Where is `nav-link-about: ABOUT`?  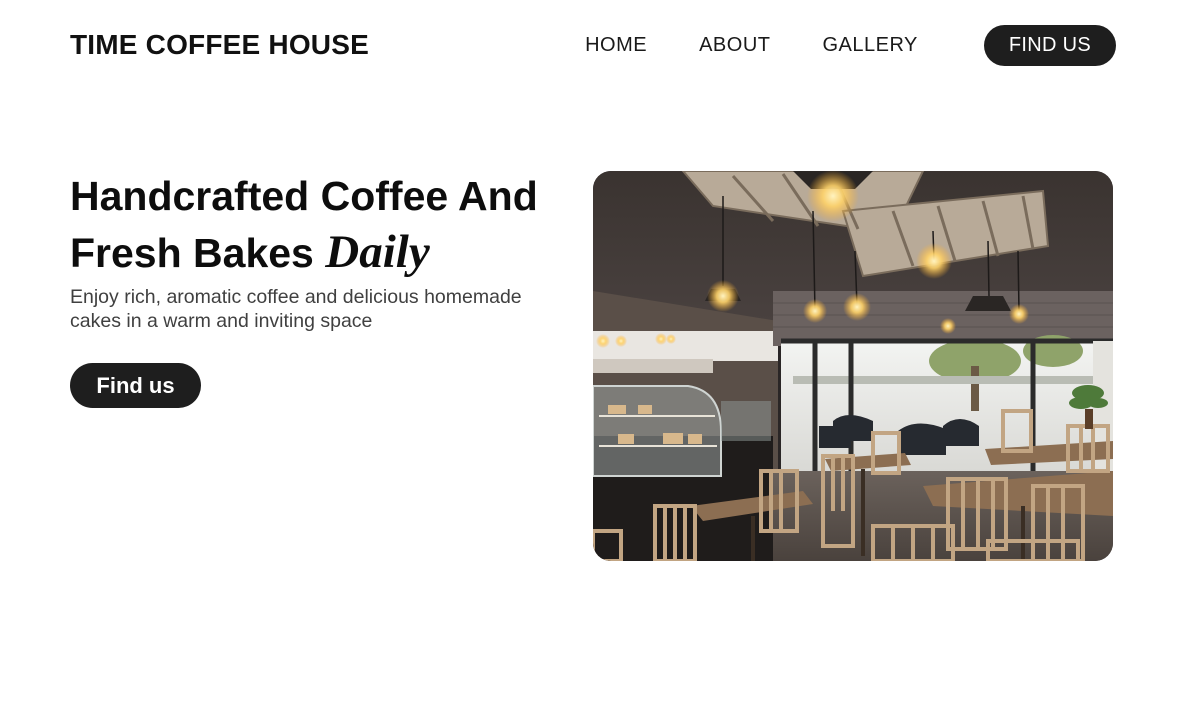 nav-link-about: ABOUT is located at coordinates (734, 45).